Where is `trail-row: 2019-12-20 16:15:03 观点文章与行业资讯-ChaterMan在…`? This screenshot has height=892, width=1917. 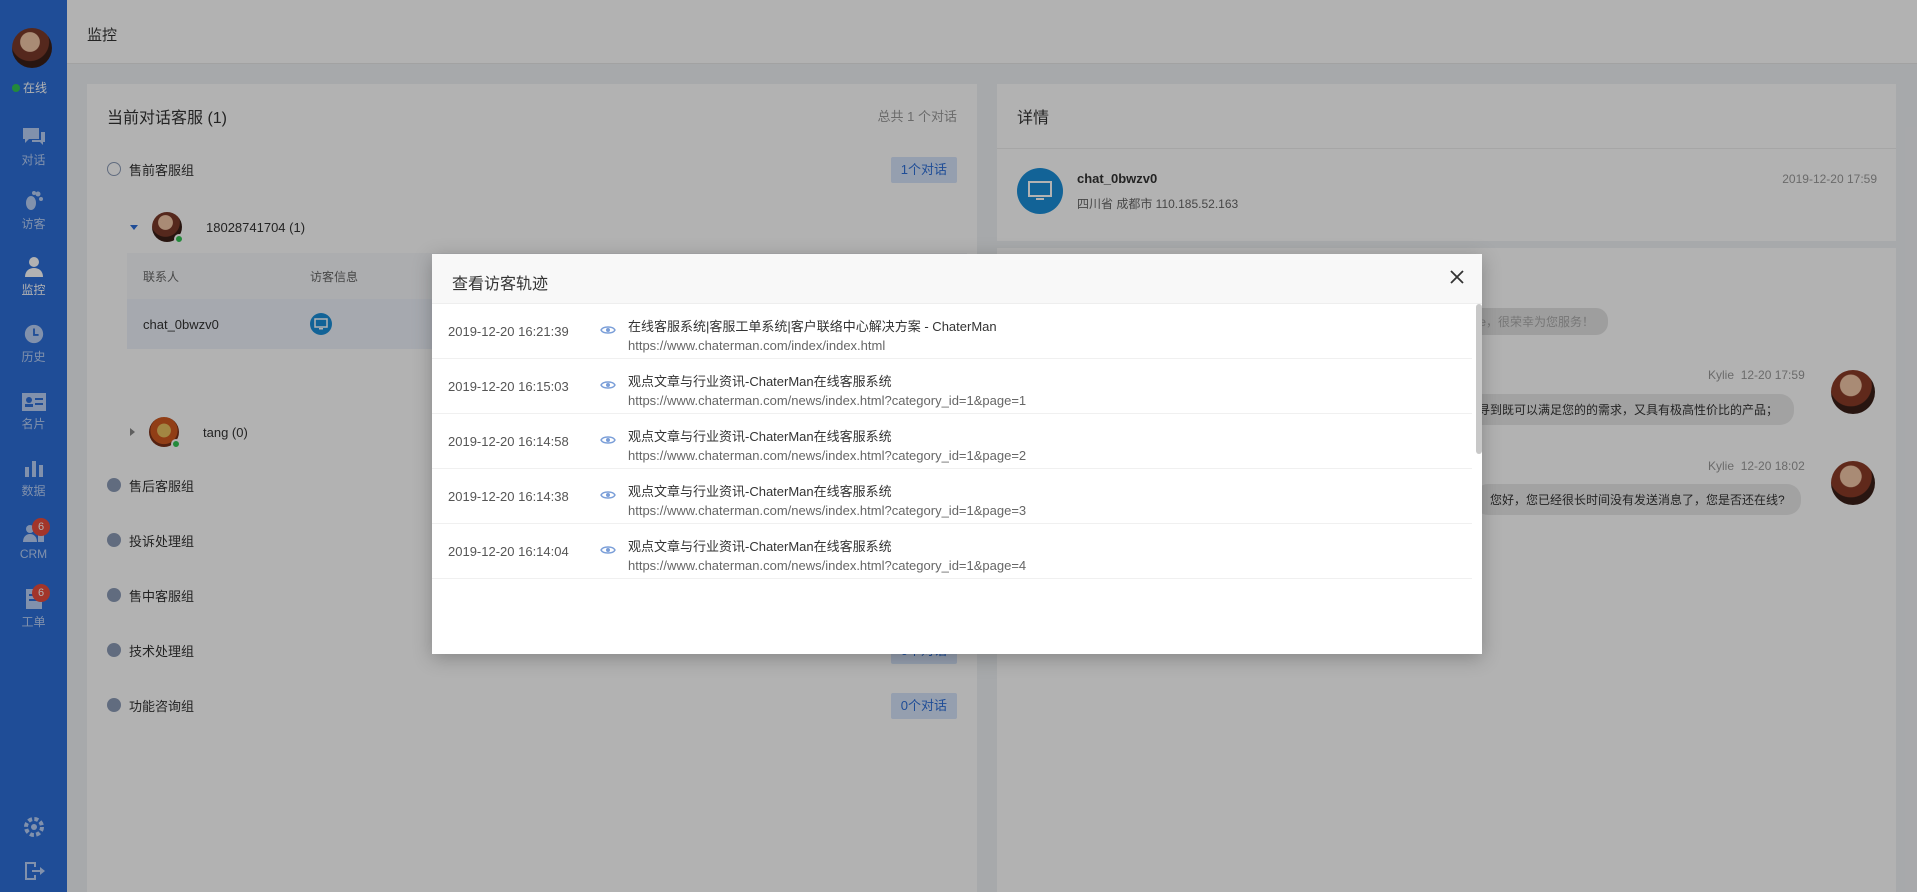
trail-row: 2019-12-20 16:15:03 观点文章与行业资讯-ChaterMan在… is located at coordinates (952, 386).